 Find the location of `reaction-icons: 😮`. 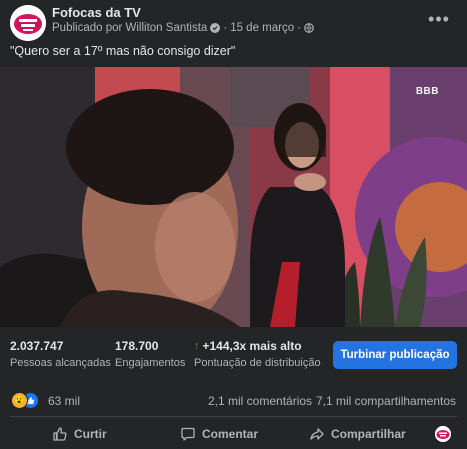

reaction-icons: 😮 is located at coordinates (28, 400).